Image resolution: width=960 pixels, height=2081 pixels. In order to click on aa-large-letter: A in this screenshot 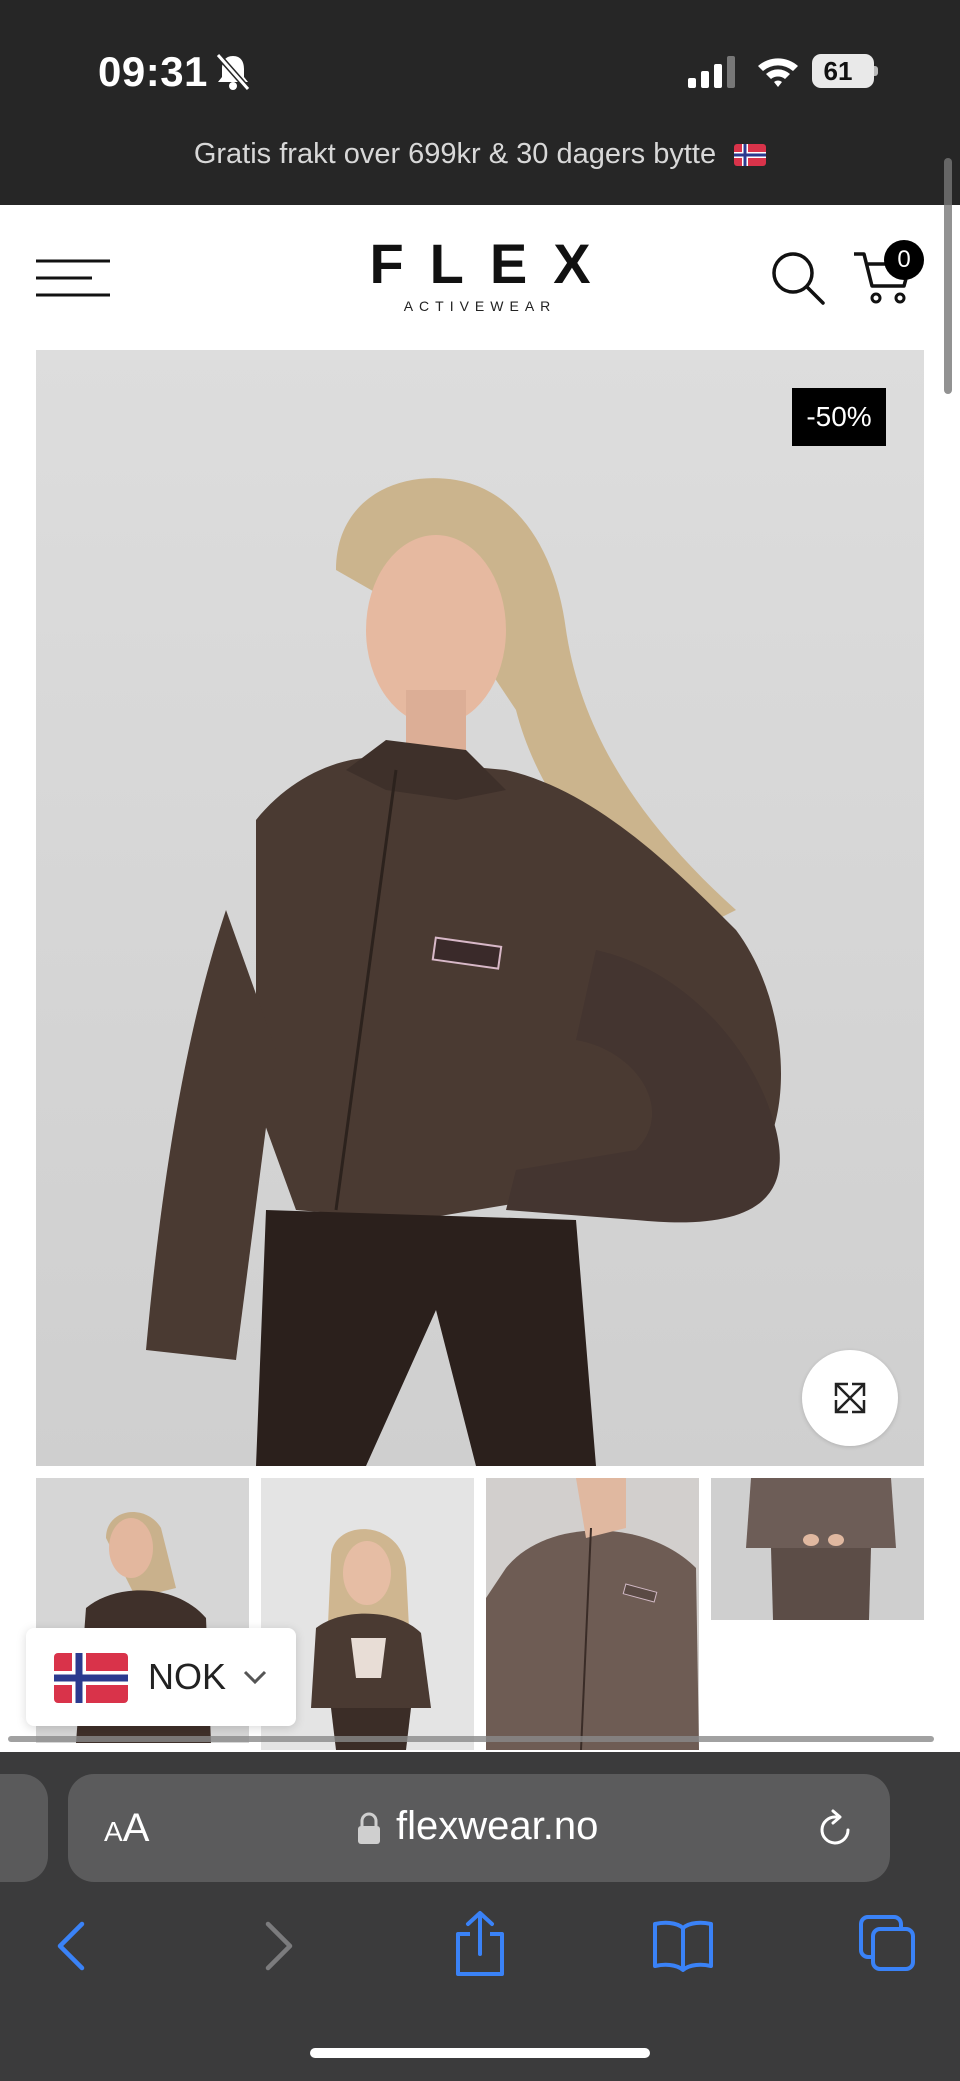, I will do `click(136, 1828)`.